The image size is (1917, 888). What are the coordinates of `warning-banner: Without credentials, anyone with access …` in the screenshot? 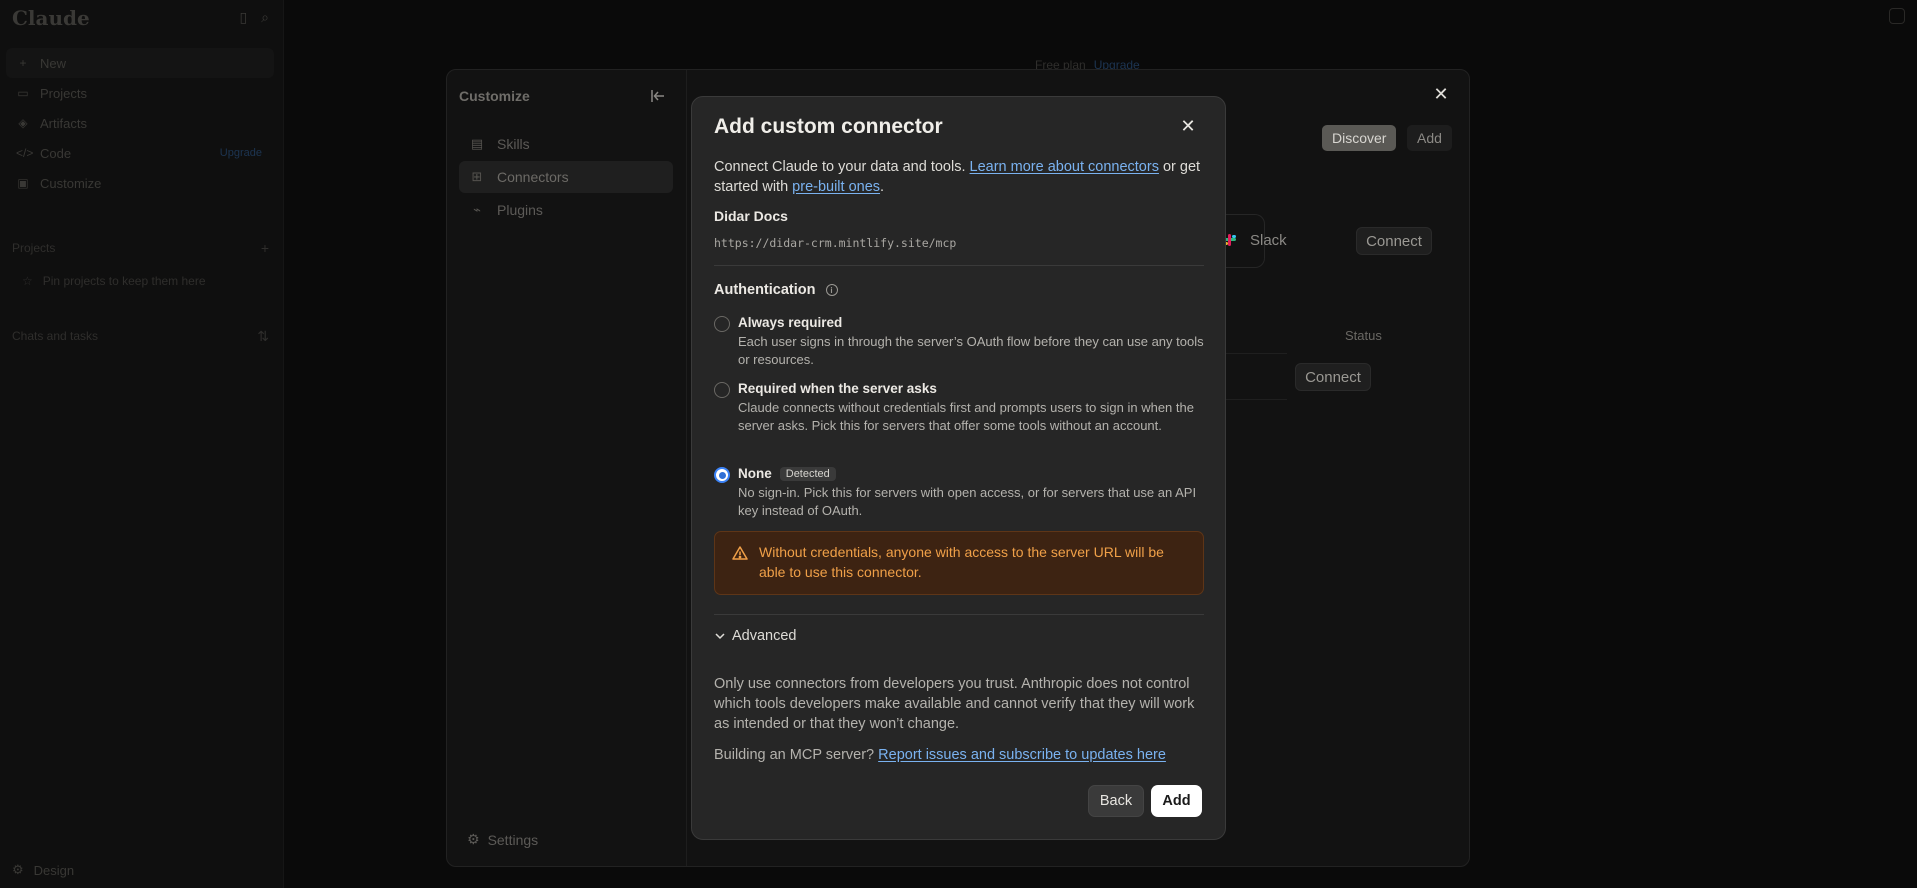 It's located at (959, 563).